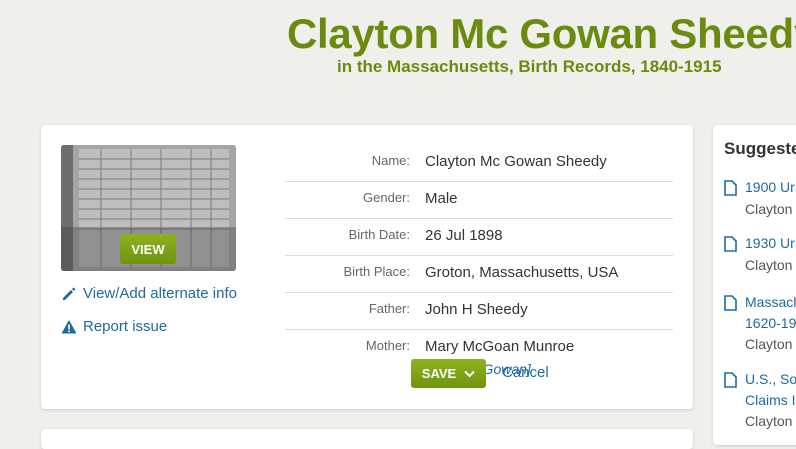 Image resolution: width=796 pixels, height=449 pixels. Describe the element at coordinates (770, 379) in the screenshot. I see `suggested-item-title: U.S., So` at that location.